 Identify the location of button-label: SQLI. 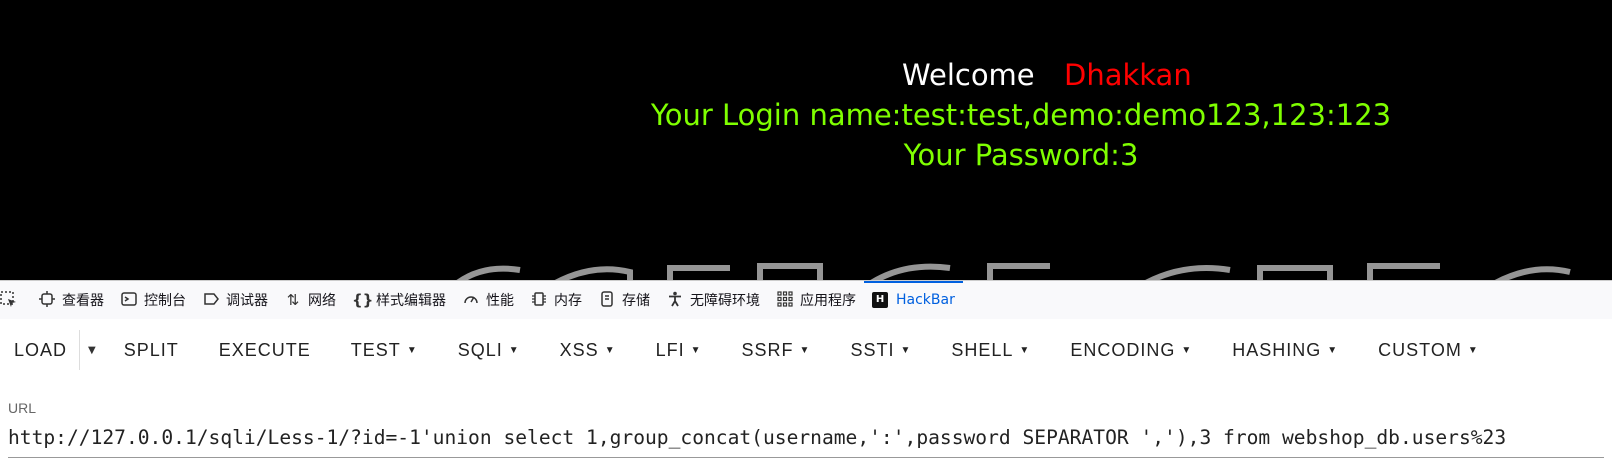
(480, 349).